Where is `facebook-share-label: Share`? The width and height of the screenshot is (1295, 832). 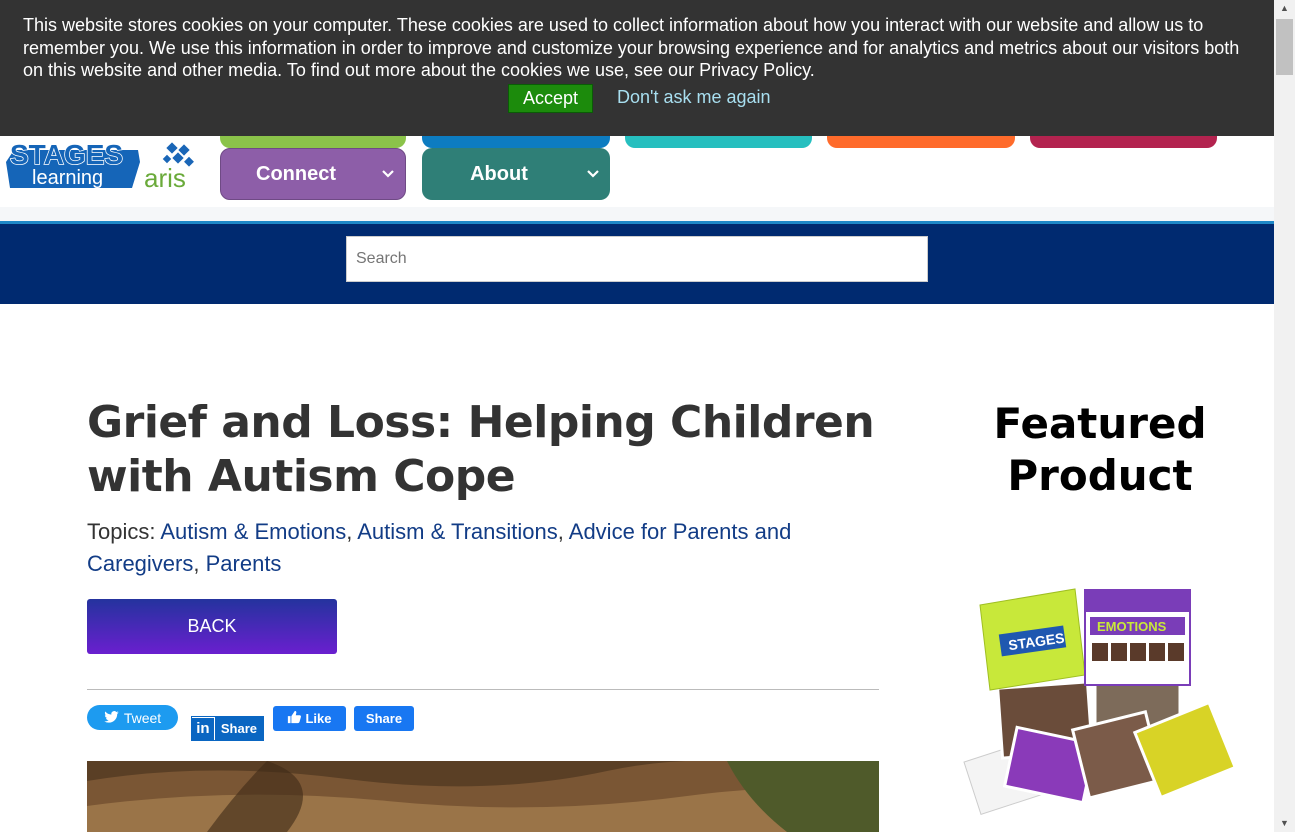 facebook-share-label: Share is located at coordinates (384, 718).